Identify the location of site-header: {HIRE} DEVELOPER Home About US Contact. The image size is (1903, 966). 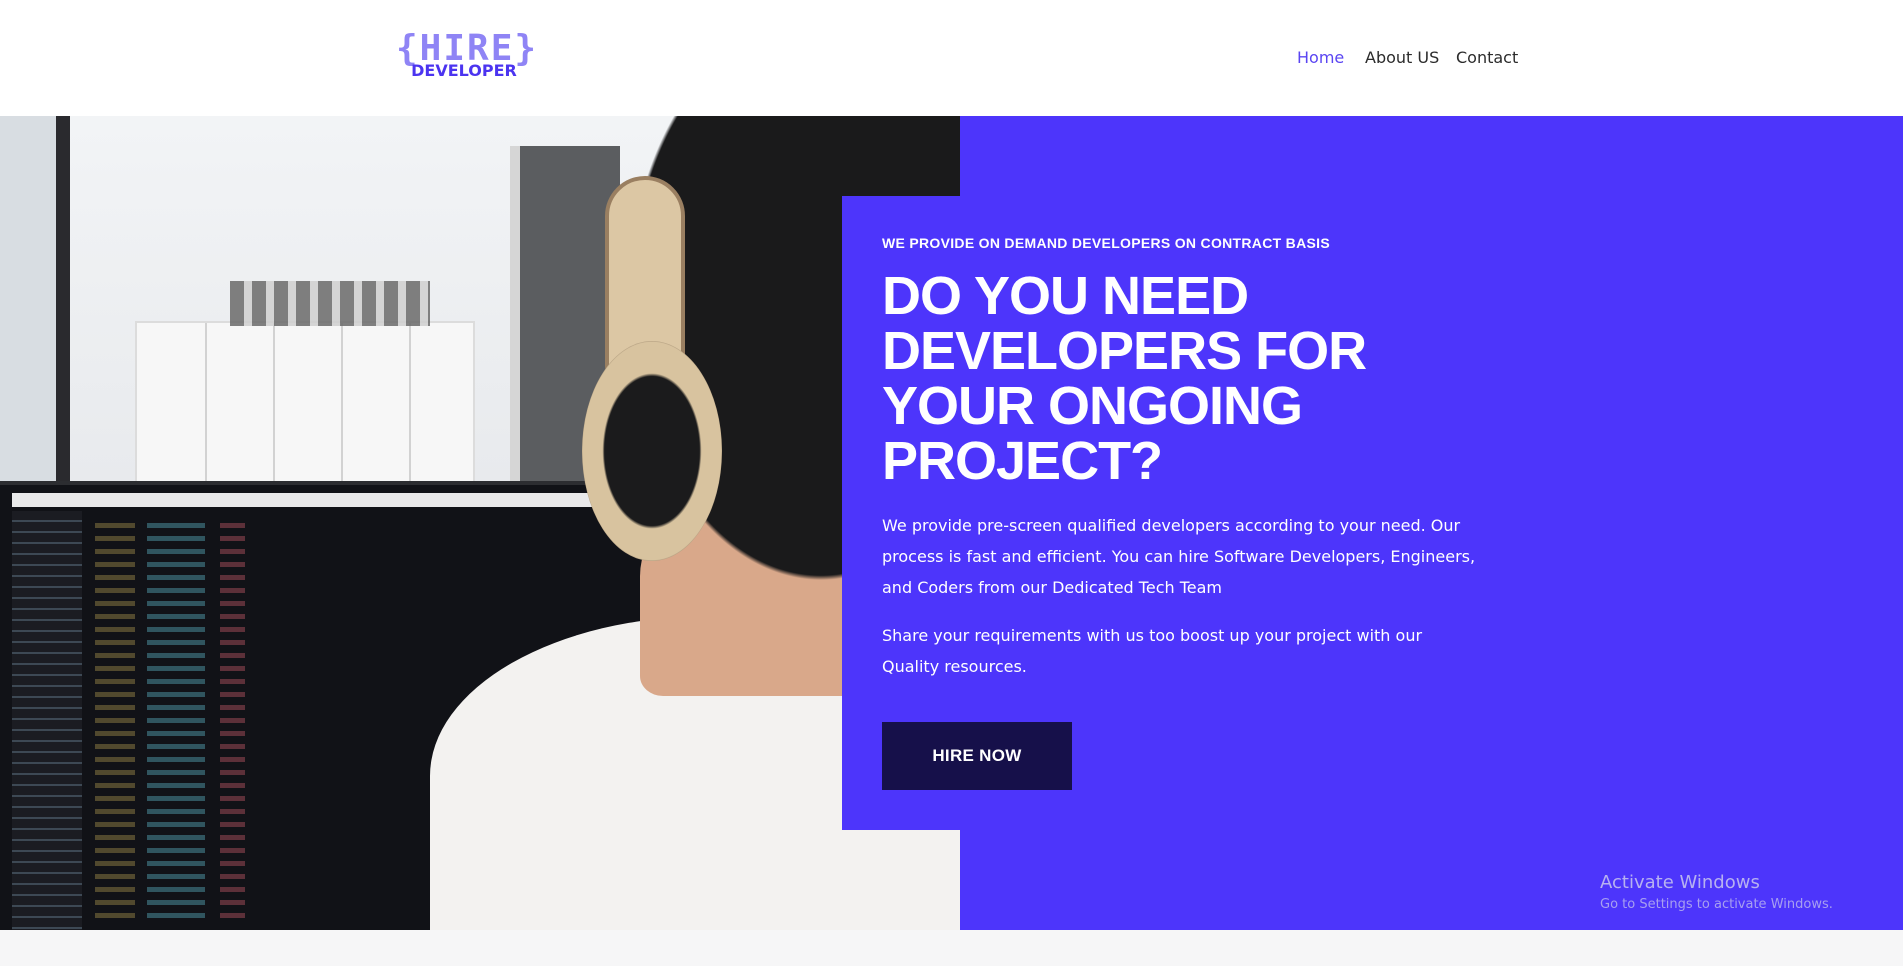
(951, 58).